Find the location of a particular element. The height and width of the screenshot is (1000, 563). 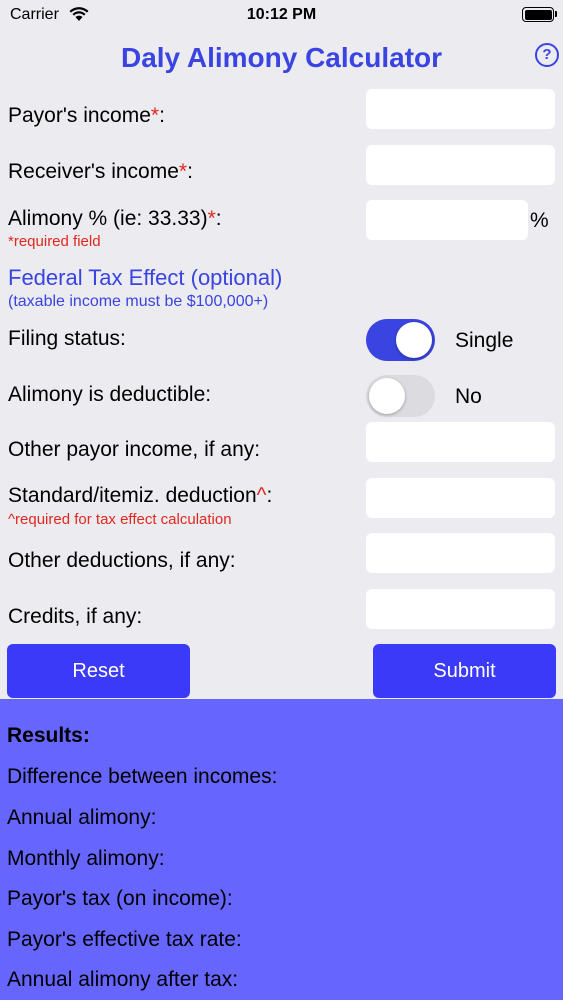

receiver-income-label: Receiver's income*: is located at coordinates (100, 171).